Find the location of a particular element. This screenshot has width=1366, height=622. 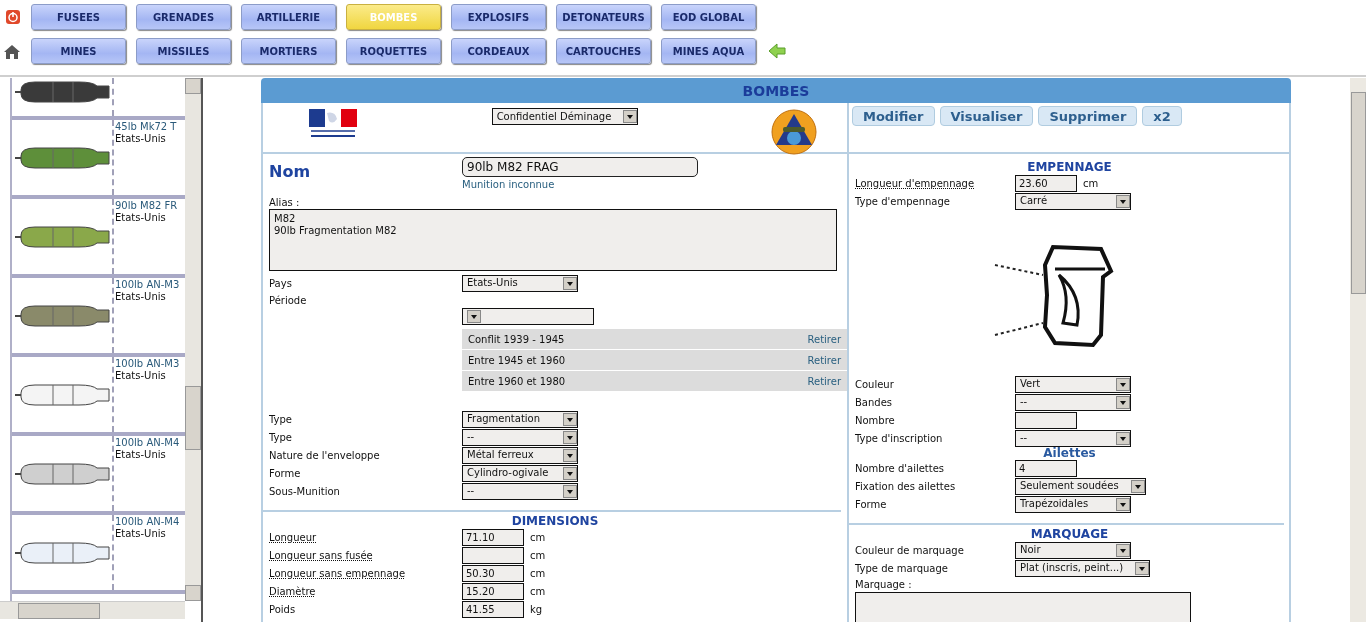

field-label: Longueur is located at coordinates (293, 537).